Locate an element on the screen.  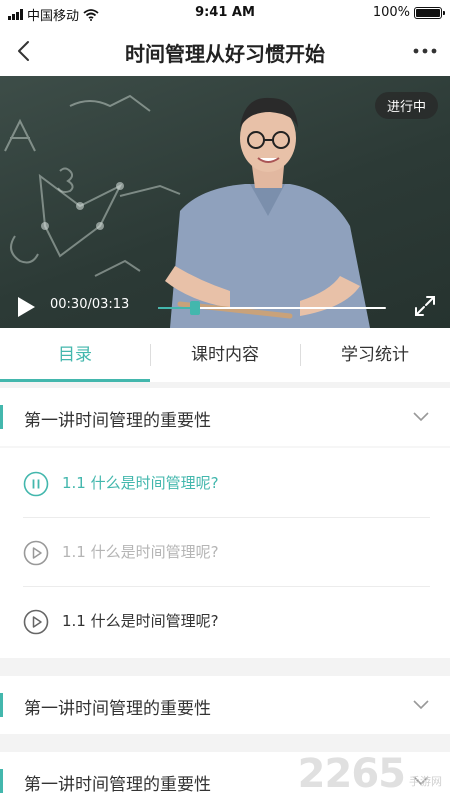
video-controls: 00:30/03:13 is located at coordinates (225, 306).